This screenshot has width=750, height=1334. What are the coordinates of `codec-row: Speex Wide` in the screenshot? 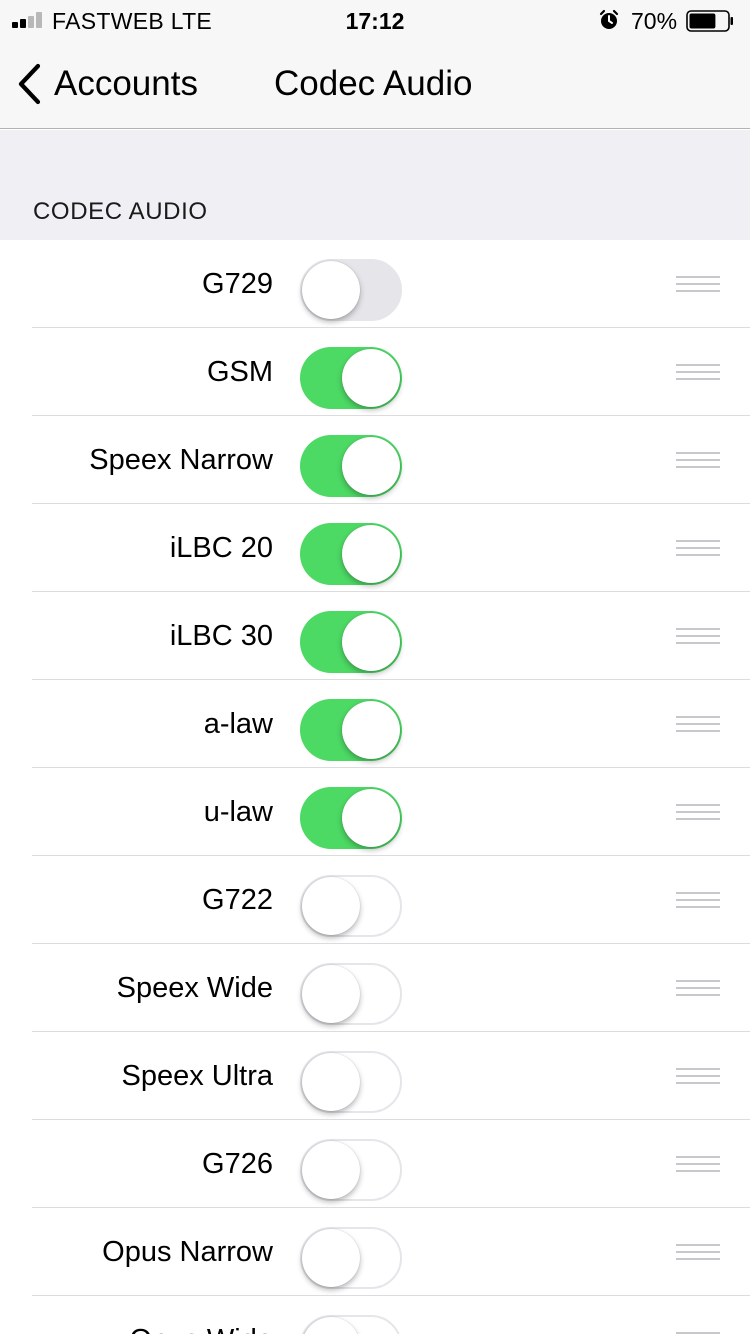 It's located at (375, 988).